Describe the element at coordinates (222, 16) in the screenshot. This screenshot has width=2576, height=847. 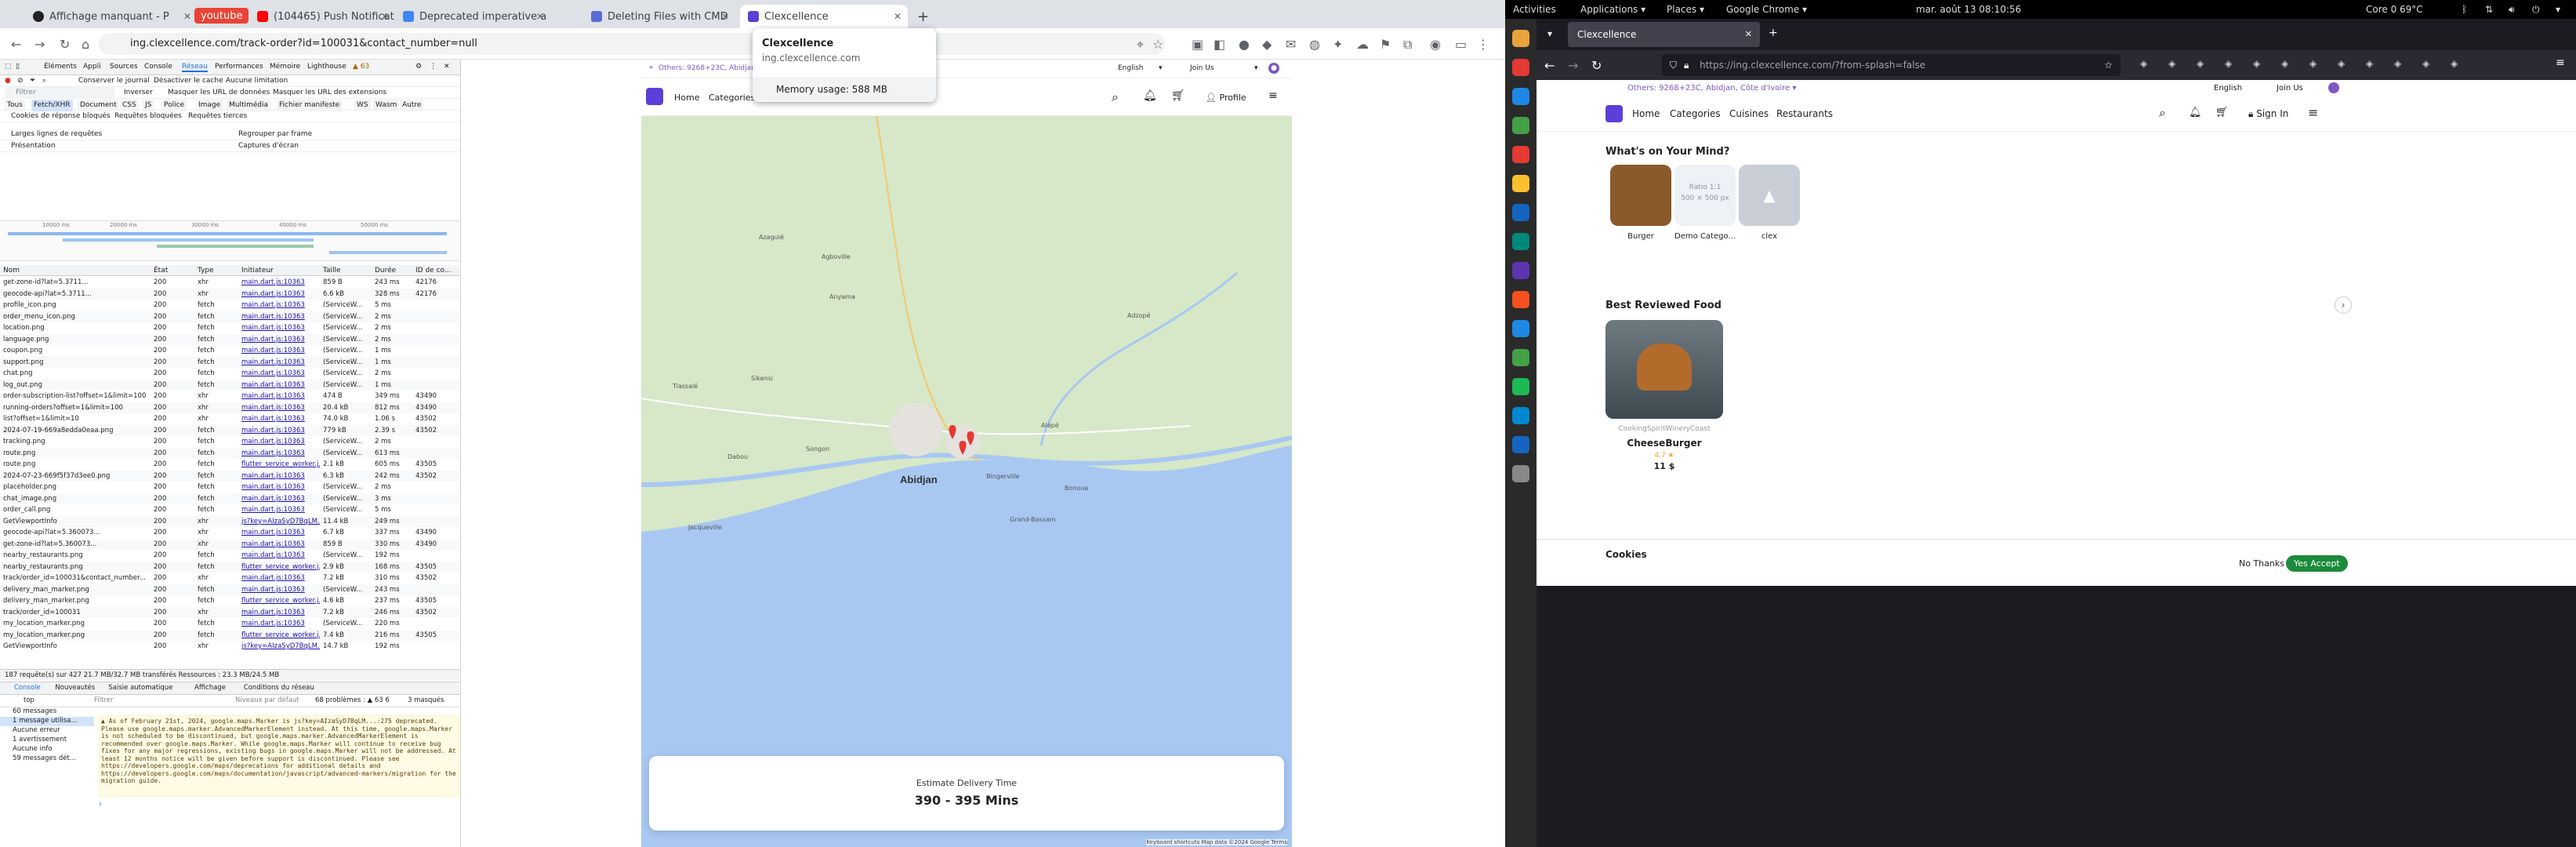
I see `tab-youtube: youtube` at that location.